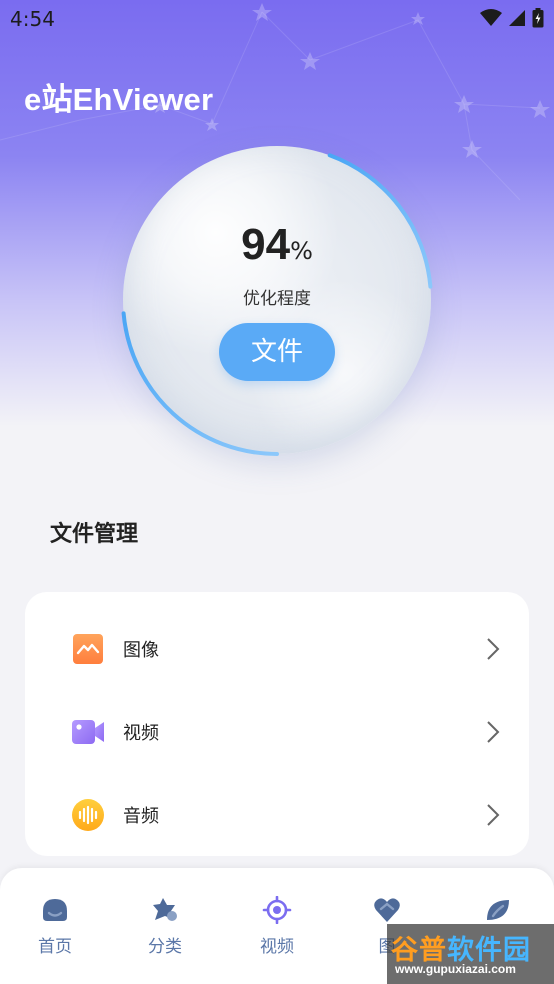 The height and width of the screenshot is (984, 554). Describe the element at coordinates (88, 649) in the screenshot. I see `image-icon` at that location.